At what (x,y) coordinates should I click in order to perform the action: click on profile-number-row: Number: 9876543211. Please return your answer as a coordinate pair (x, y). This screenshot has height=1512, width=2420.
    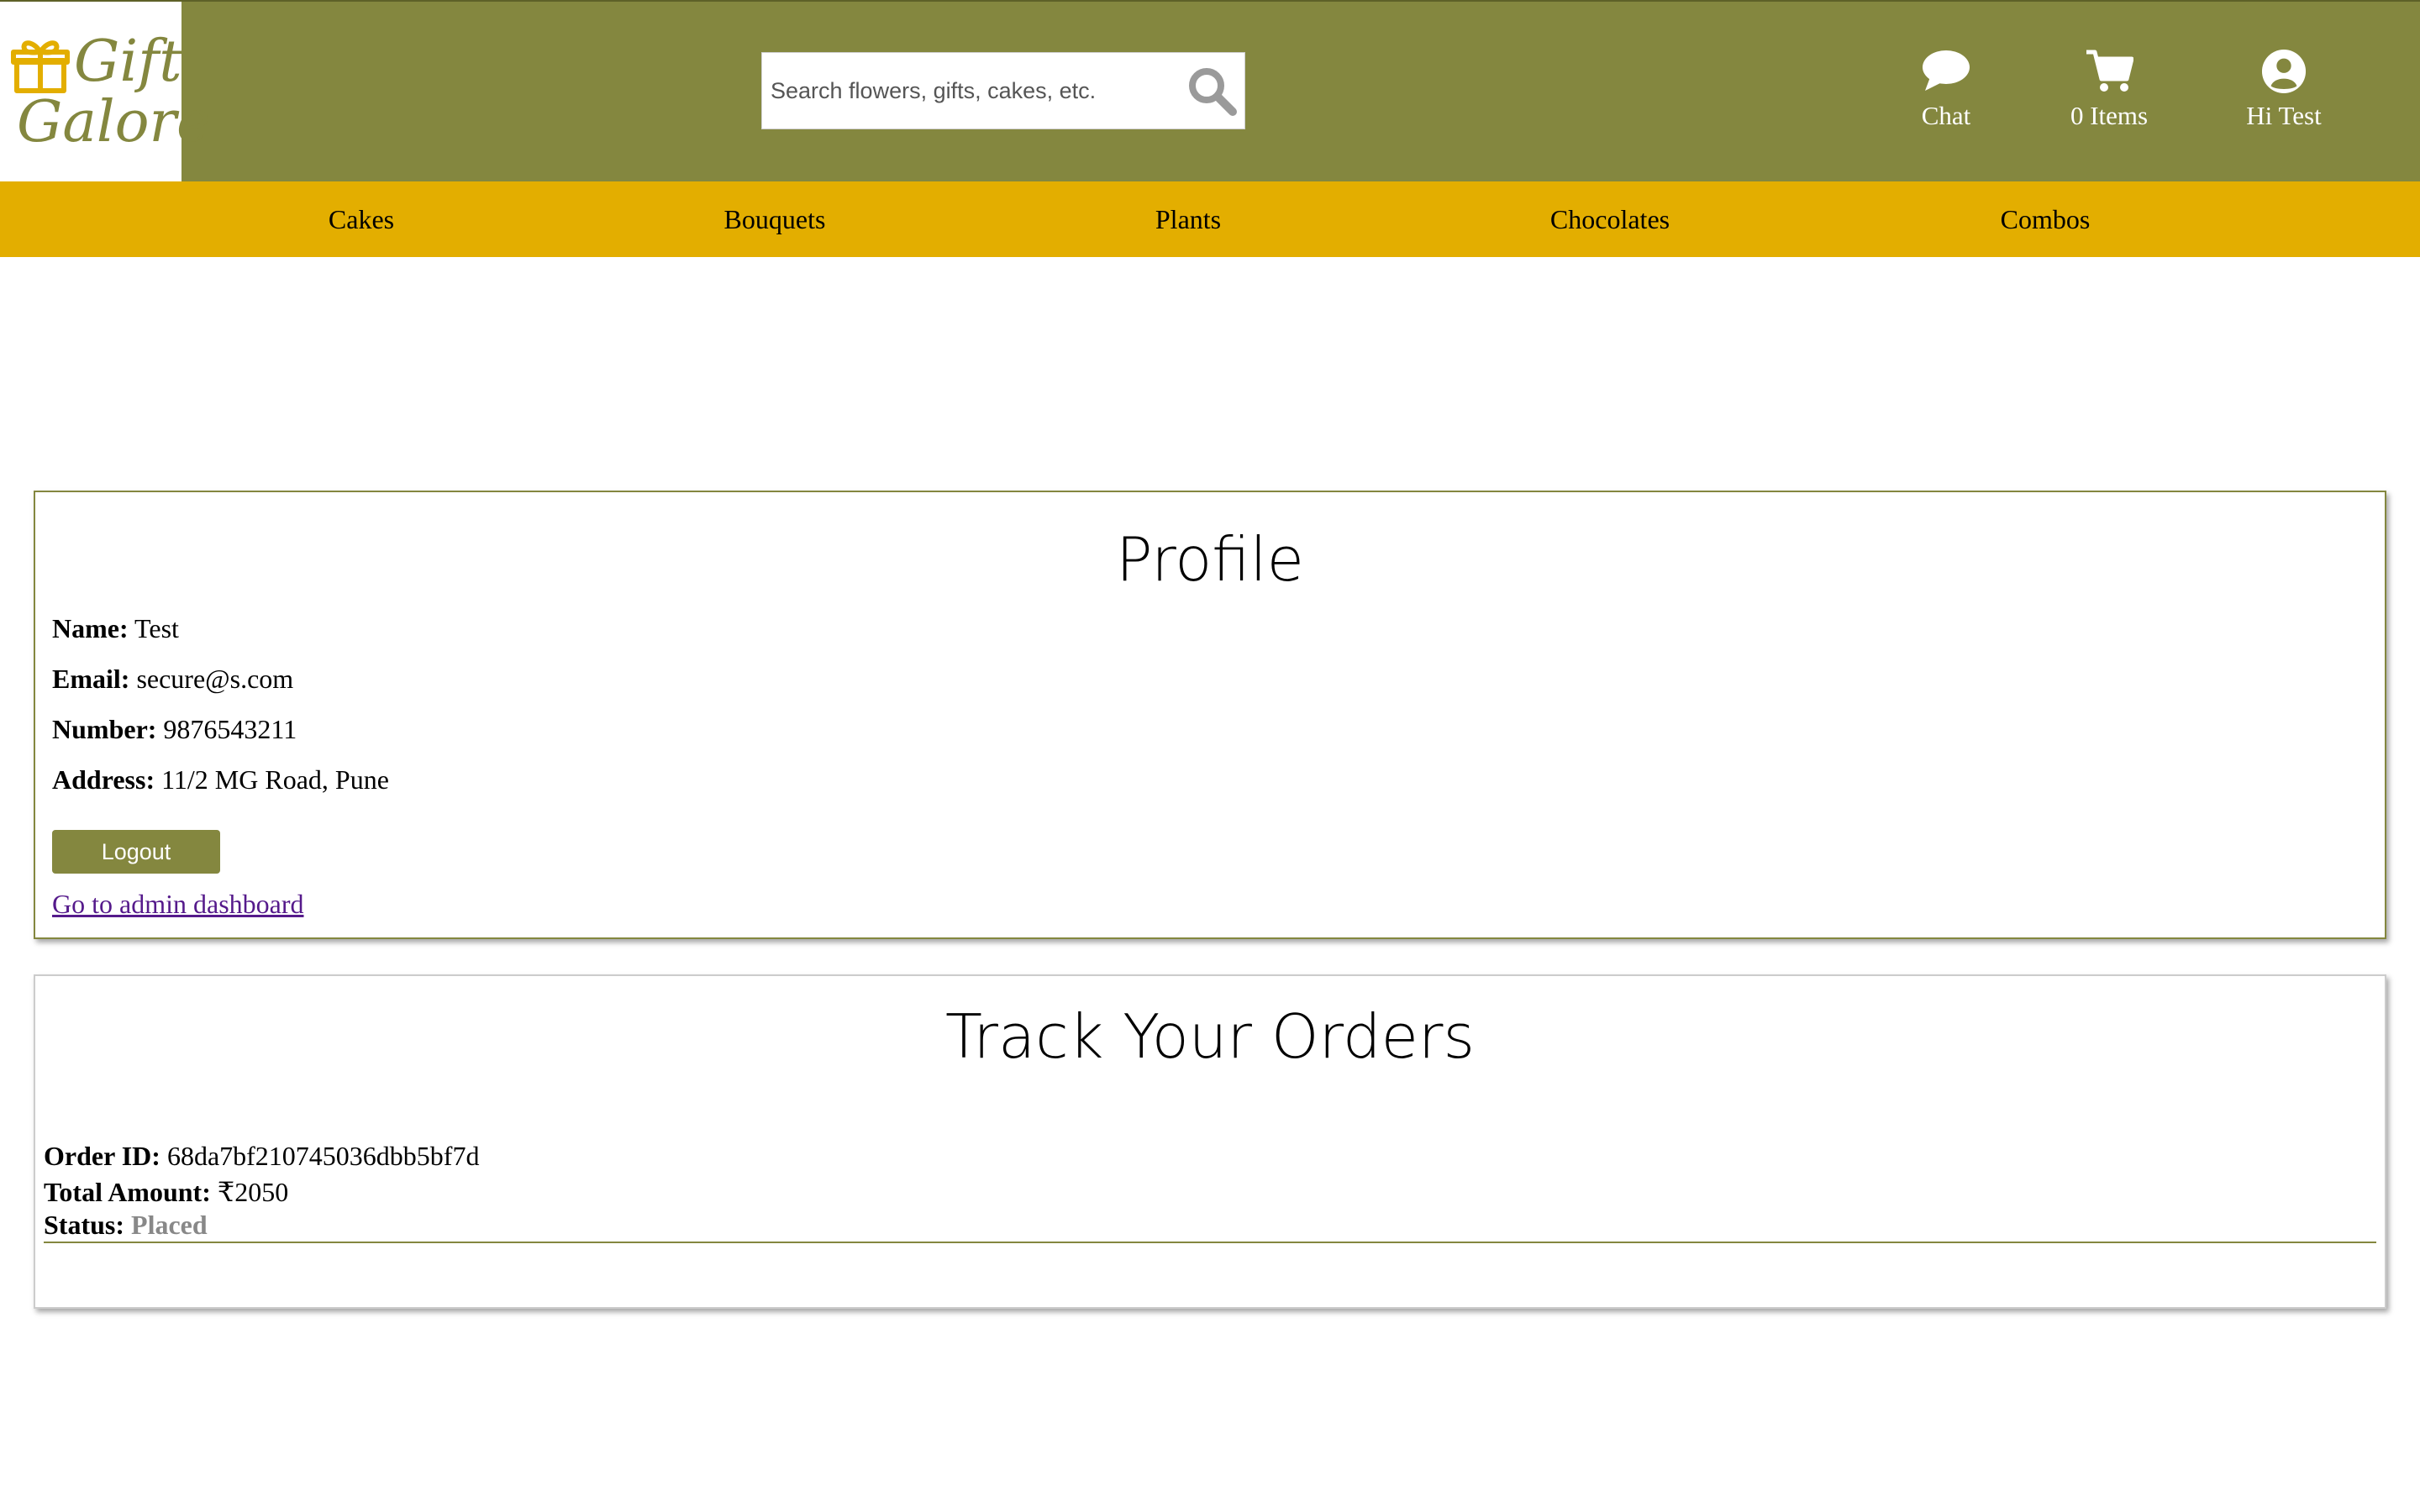
    Looking at the image, I should click on (174, 729).